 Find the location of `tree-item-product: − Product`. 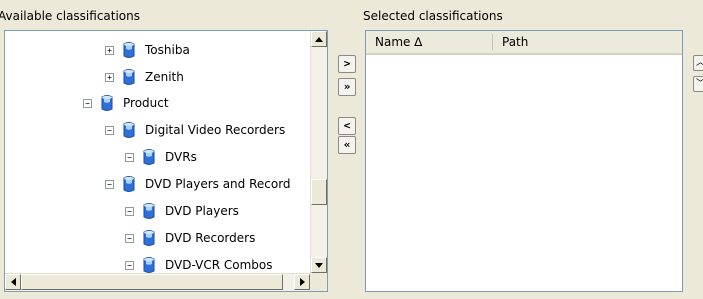

tree-item-product: − Product is located at coordinates (126, 103).